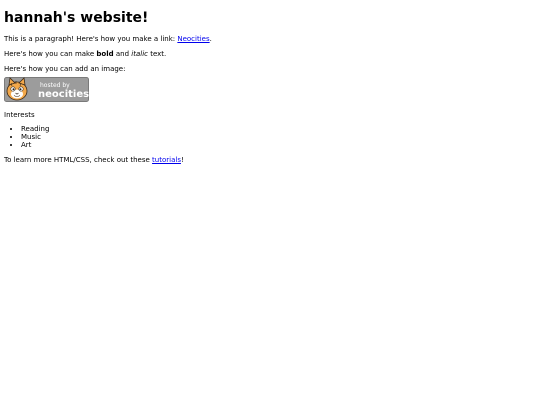 This screenshot has width=540, height=405. Describe the element at coordinates (278, 137) in the screenshot. I see `interest-item: Music` at that location.